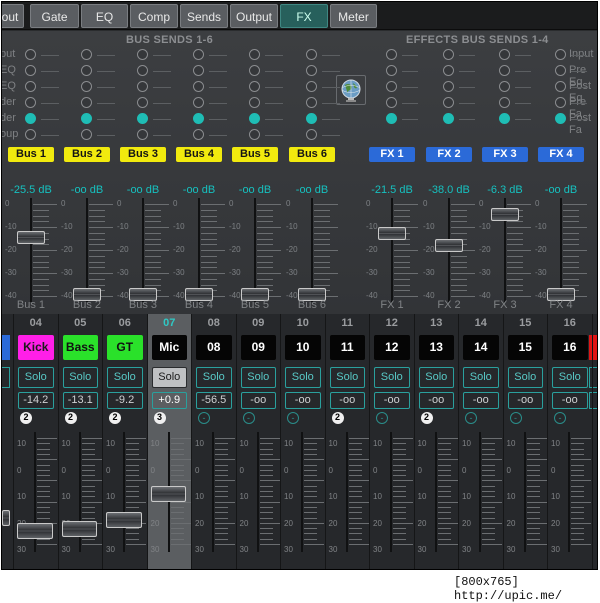 Image resolution: width=600 pixels, height=603 pixels. Describe the element at coordinates (436, 347) in the screenshot. I see `channel-name-button: 13` at that location.